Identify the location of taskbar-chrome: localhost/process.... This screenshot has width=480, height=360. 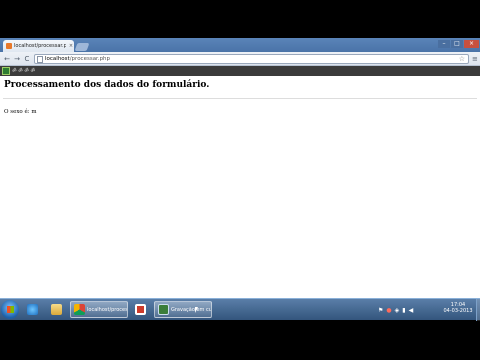
(99, 309).